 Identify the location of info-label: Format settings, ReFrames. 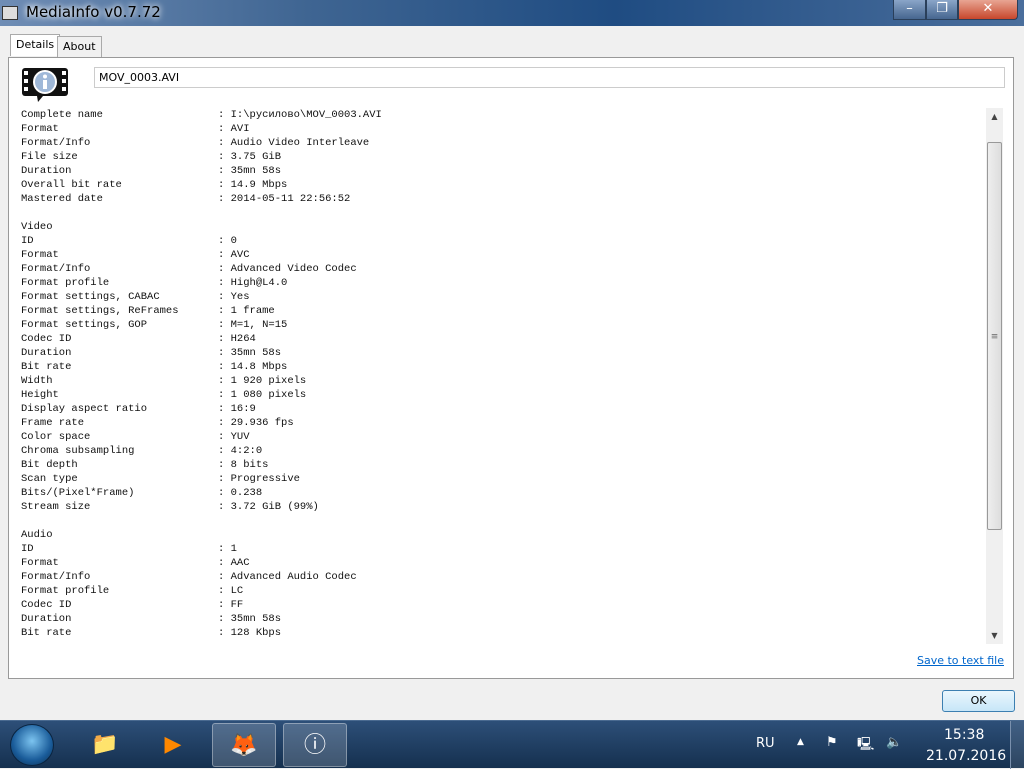
(100, 311).